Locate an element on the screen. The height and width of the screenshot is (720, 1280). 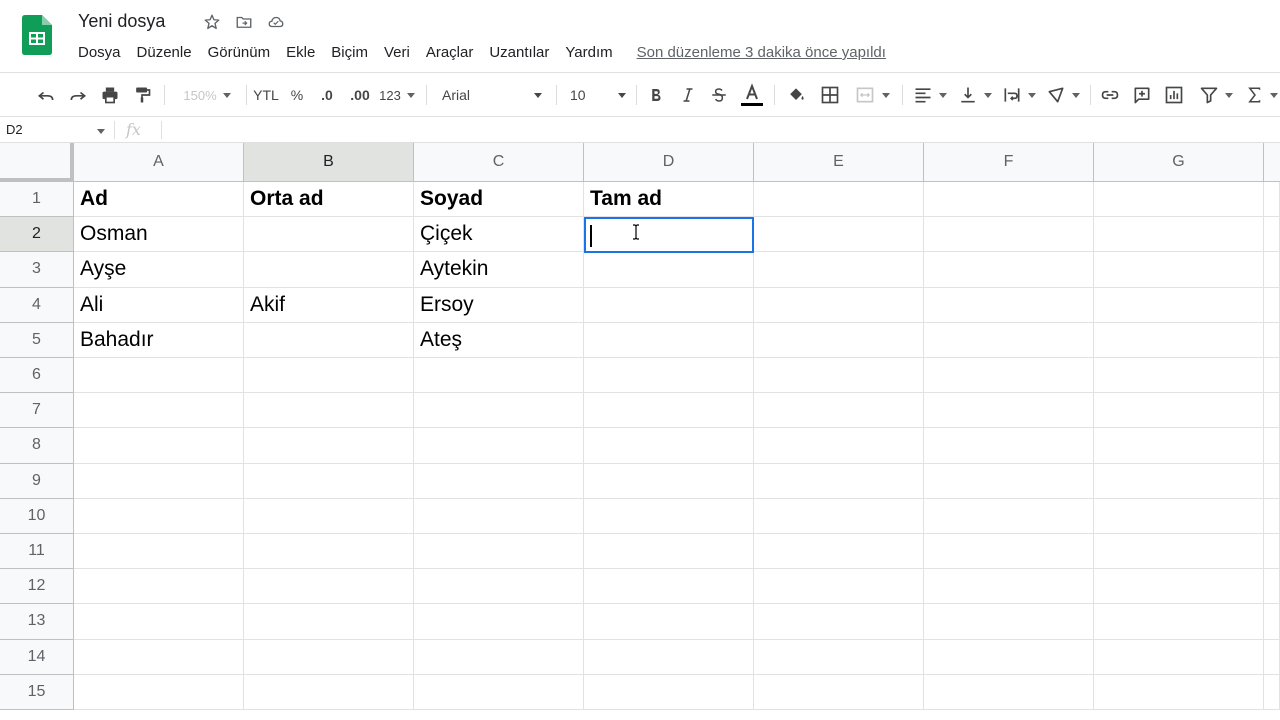
cell-b7 is located at coordinates (329, 411).